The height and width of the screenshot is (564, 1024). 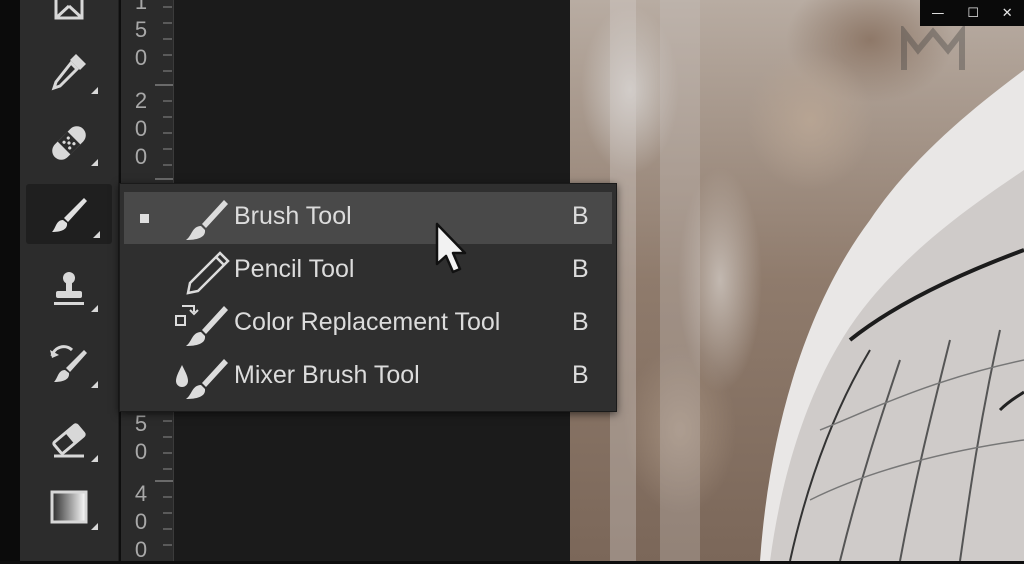 I want to click on artboard-tool, so click(x=69, y=19).